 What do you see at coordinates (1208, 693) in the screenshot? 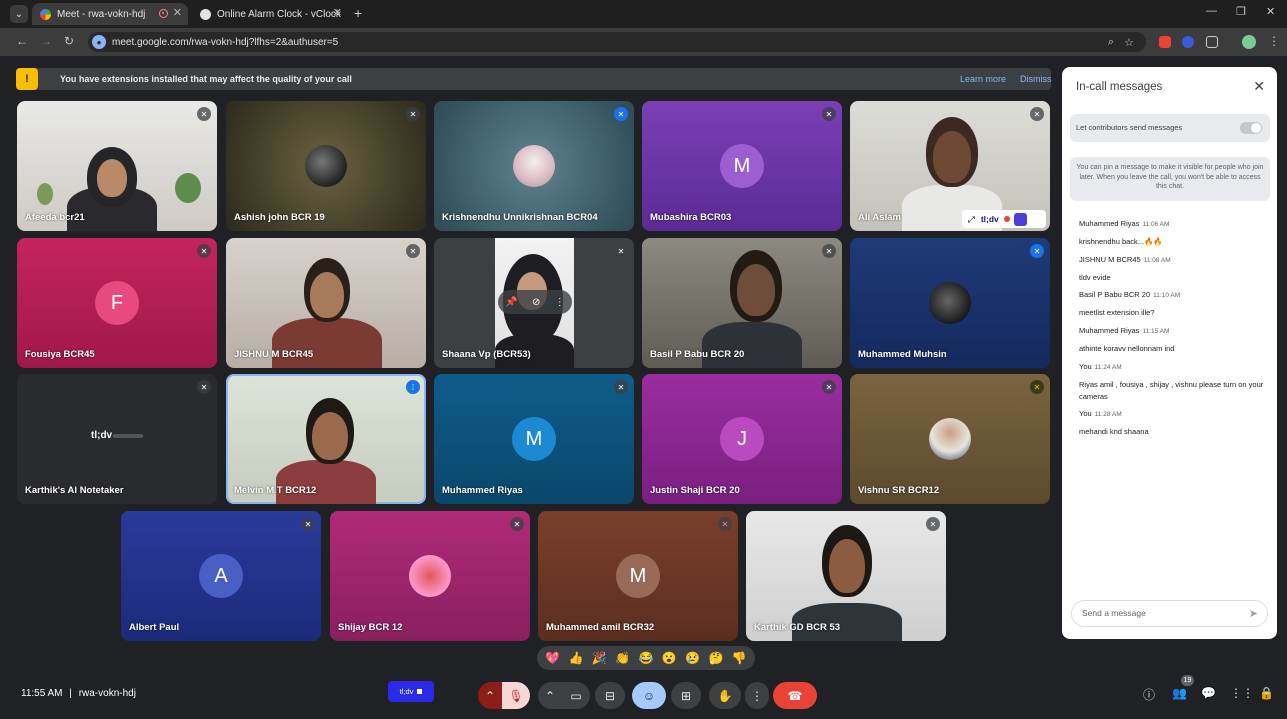
I see `chat-icon: 💬` at bounding box center [1208, 693].